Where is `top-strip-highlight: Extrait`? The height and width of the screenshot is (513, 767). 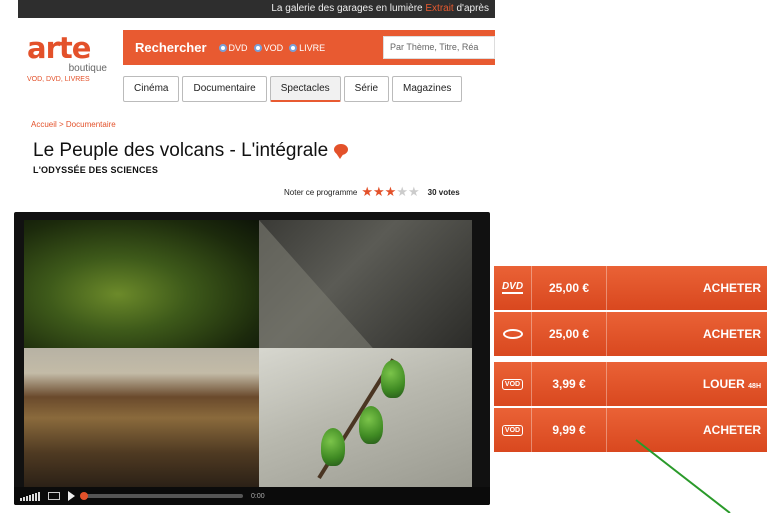 top-strip-highlight: Extrait is located at coordinates (439, 8).